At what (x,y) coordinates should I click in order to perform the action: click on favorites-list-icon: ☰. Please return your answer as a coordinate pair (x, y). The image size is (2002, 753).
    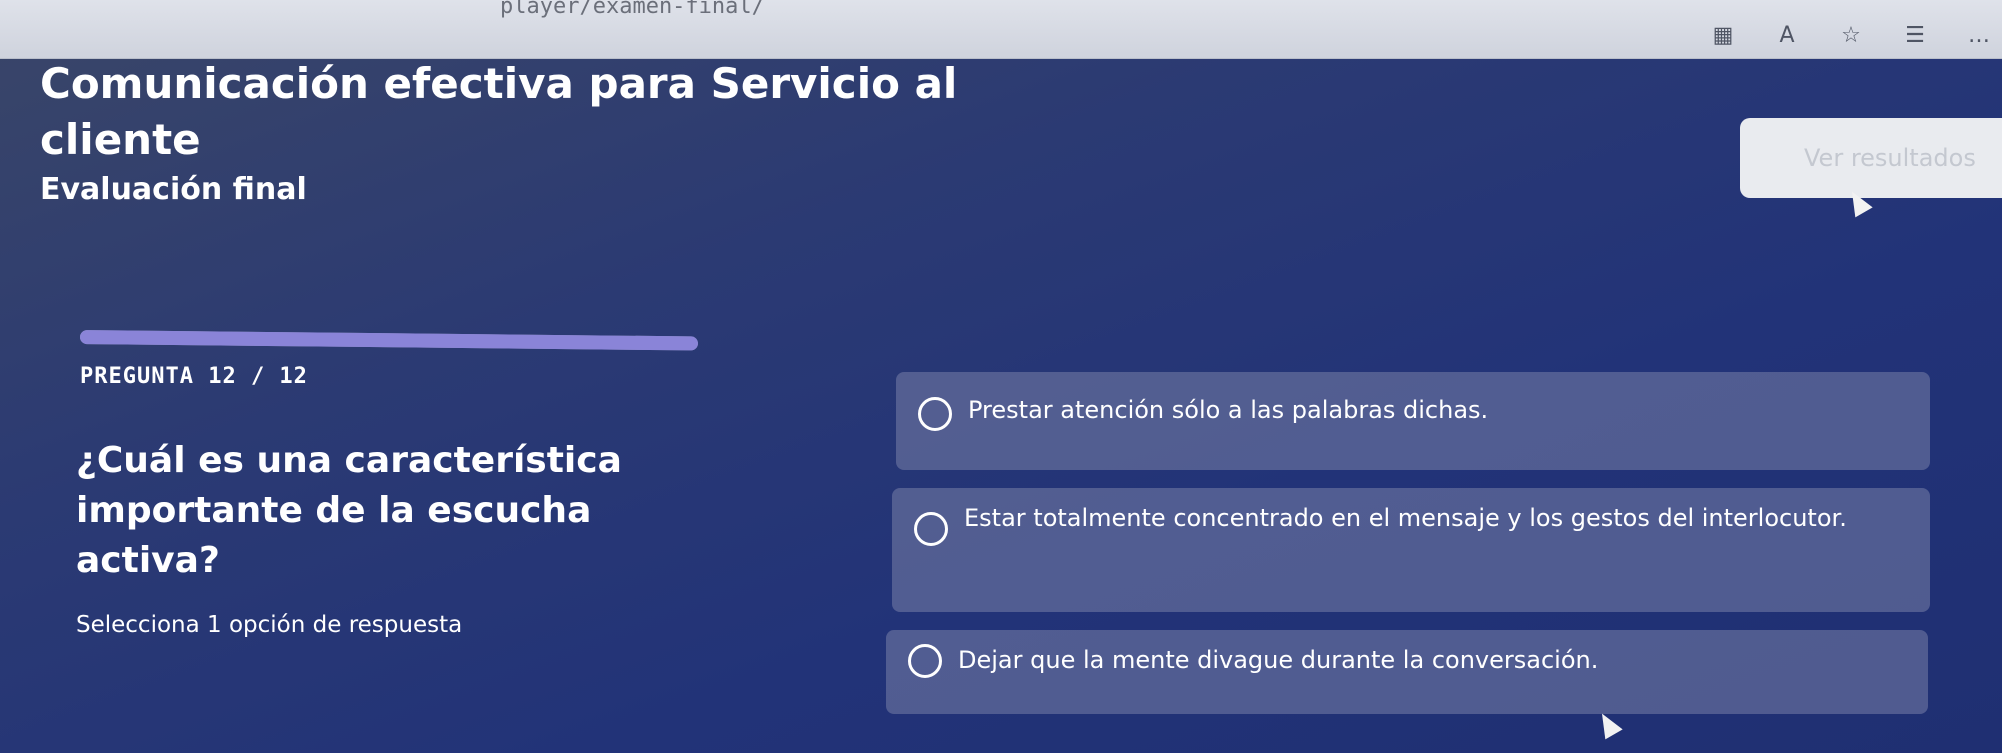
    Looking at the image, I should click on (1915, 35).